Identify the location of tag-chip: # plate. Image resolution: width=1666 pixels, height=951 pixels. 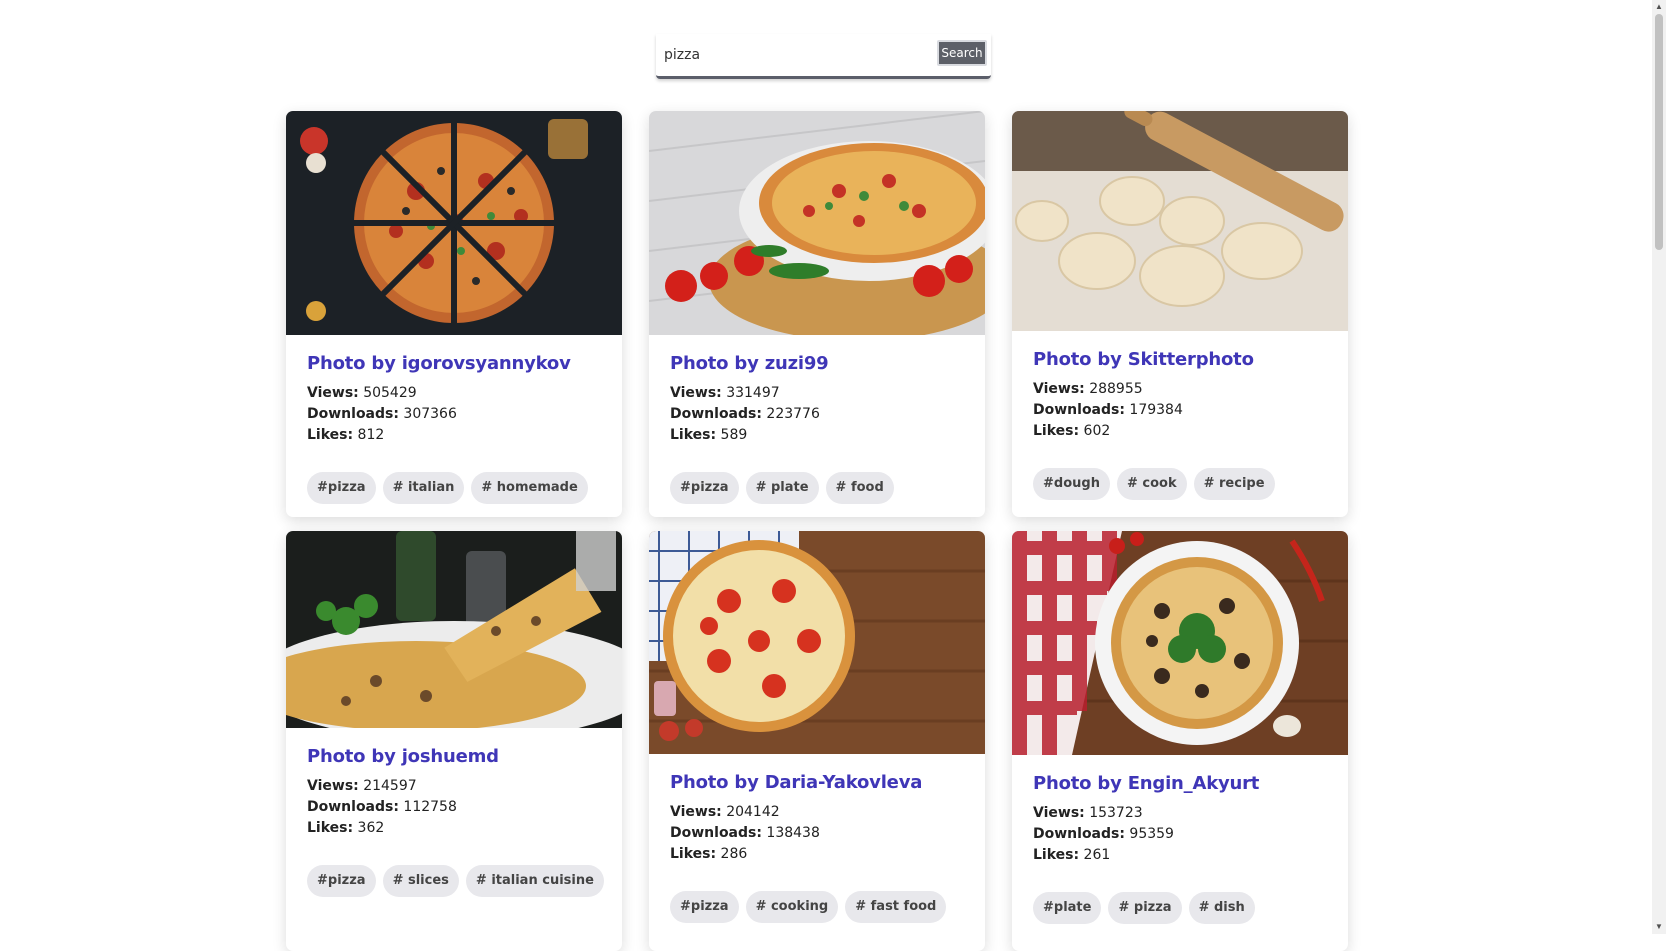
(782, 488).